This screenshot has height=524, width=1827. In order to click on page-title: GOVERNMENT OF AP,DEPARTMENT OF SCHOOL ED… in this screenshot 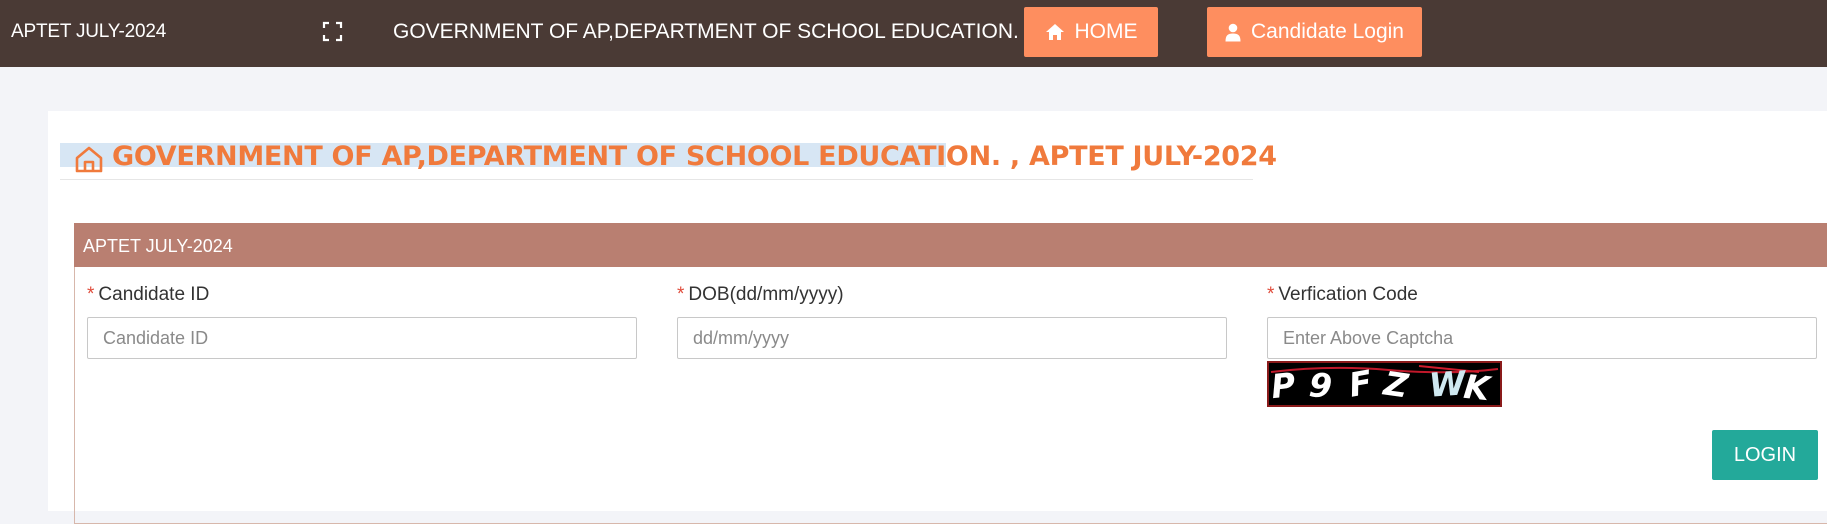, I will do `click(694, 156)`.